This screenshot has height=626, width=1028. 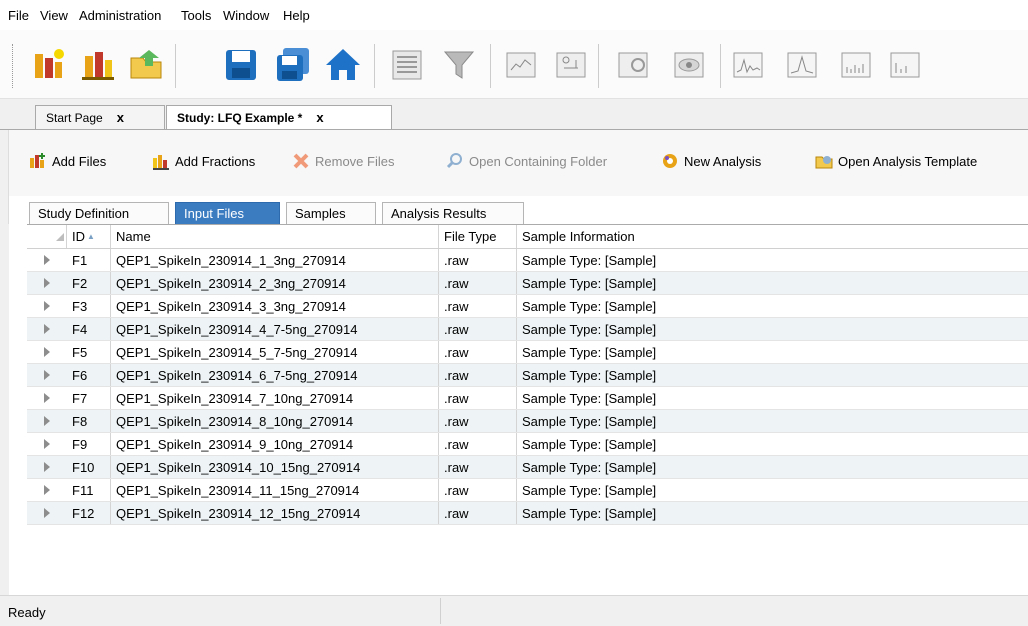 I want to click on toolbar-grip, so click(x=14, y=66).